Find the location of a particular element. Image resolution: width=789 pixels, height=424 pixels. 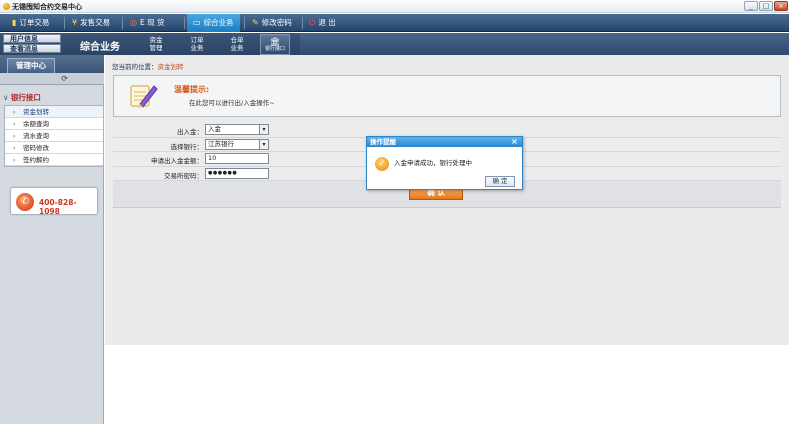

sidebar-menu: › 资金划转 › 余额查询 › 流水查询 › 密码修改 › 签约解约 is located at coordinates (54, 136).